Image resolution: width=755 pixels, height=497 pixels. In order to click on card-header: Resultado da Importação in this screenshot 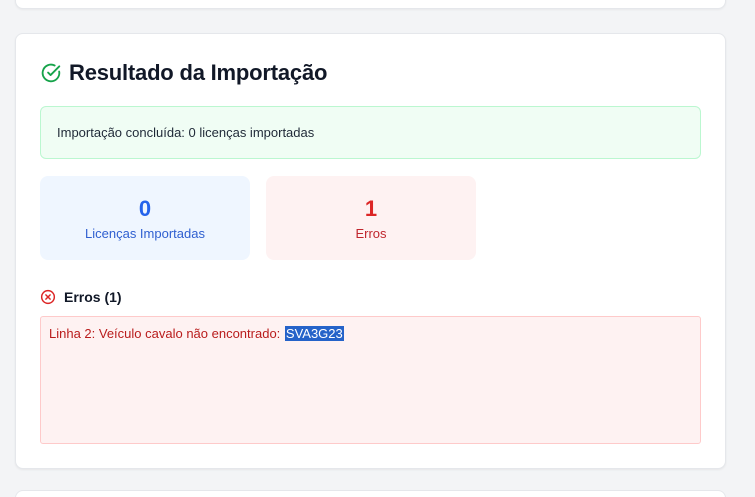, I will do `click(184, 73)`.